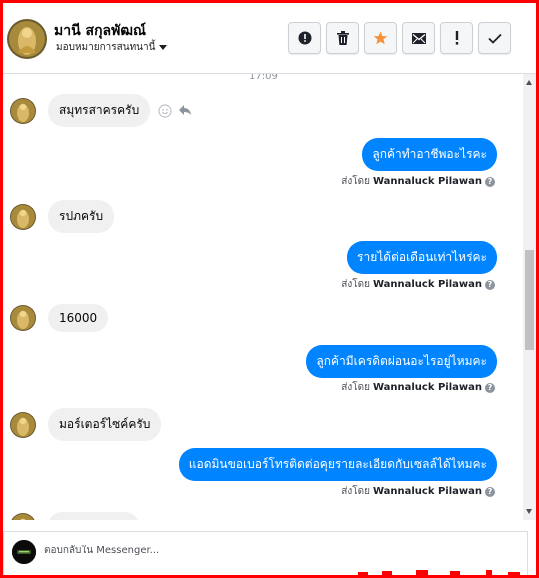 The height and width of the screenshot is (578, 539). I want to click on incoming-message-row: 095000000, so click(74, 516).